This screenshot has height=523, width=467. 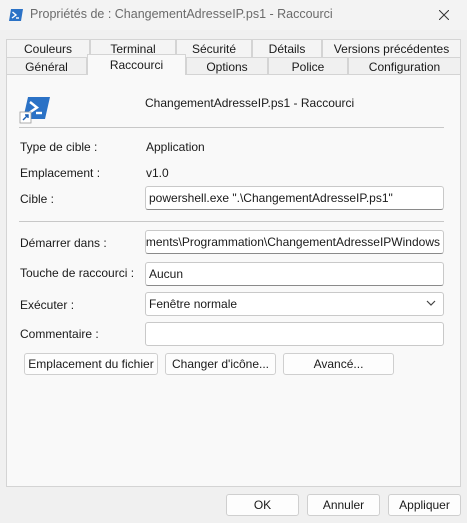 I want to click on run-select: Fenêtre normale, so click(x=294, y=304).